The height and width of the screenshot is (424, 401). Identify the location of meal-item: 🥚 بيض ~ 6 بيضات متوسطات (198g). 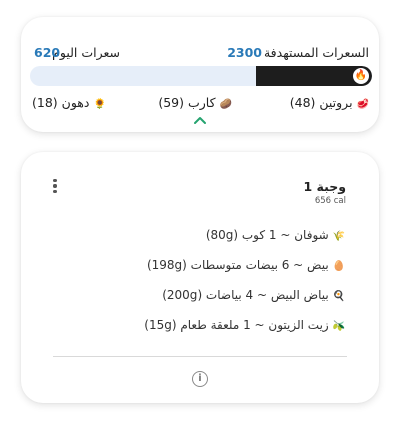
(246, 265).